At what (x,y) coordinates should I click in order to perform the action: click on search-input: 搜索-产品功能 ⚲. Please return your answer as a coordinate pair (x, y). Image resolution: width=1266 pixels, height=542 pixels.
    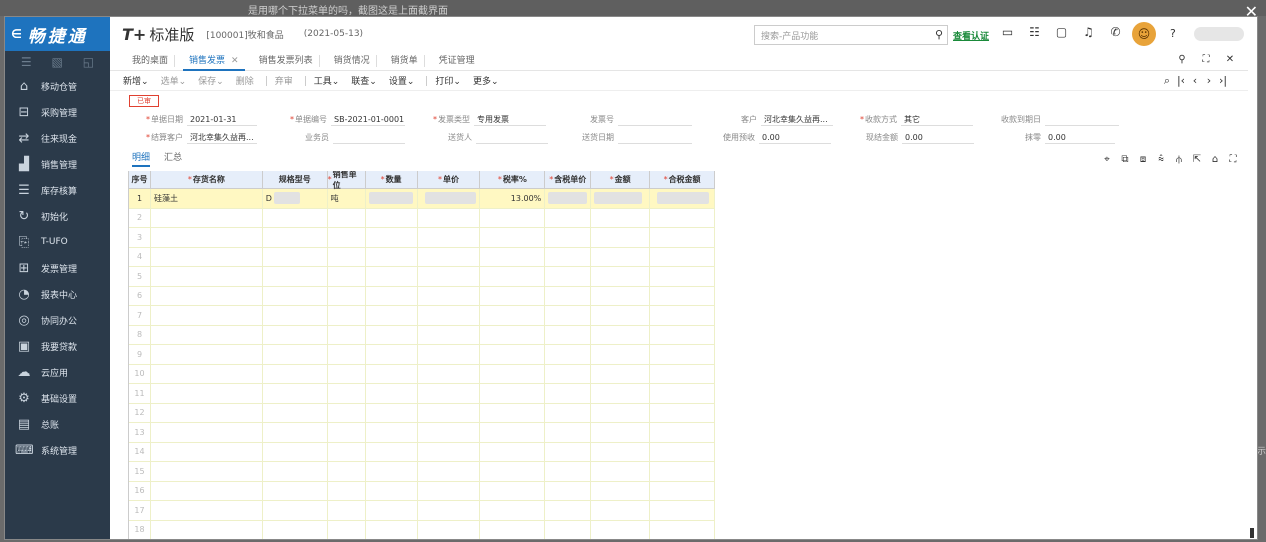
    Looking at the image, I should click on (851, 35).